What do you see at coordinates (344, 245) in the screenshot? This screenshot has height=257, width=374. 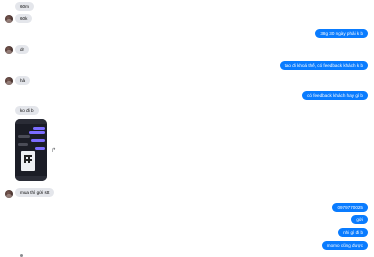 I see `outgoing-message: momo cũng được` at bounding box center [344, 245].